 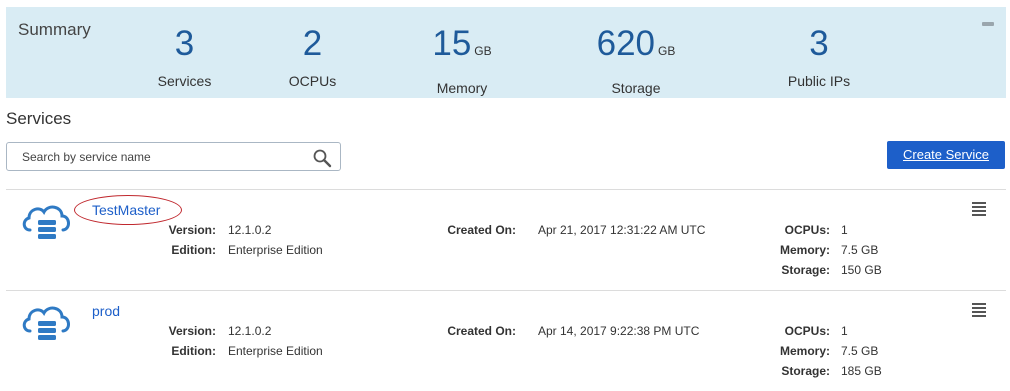 I want to click on search-input, so click(x=153, y=156).